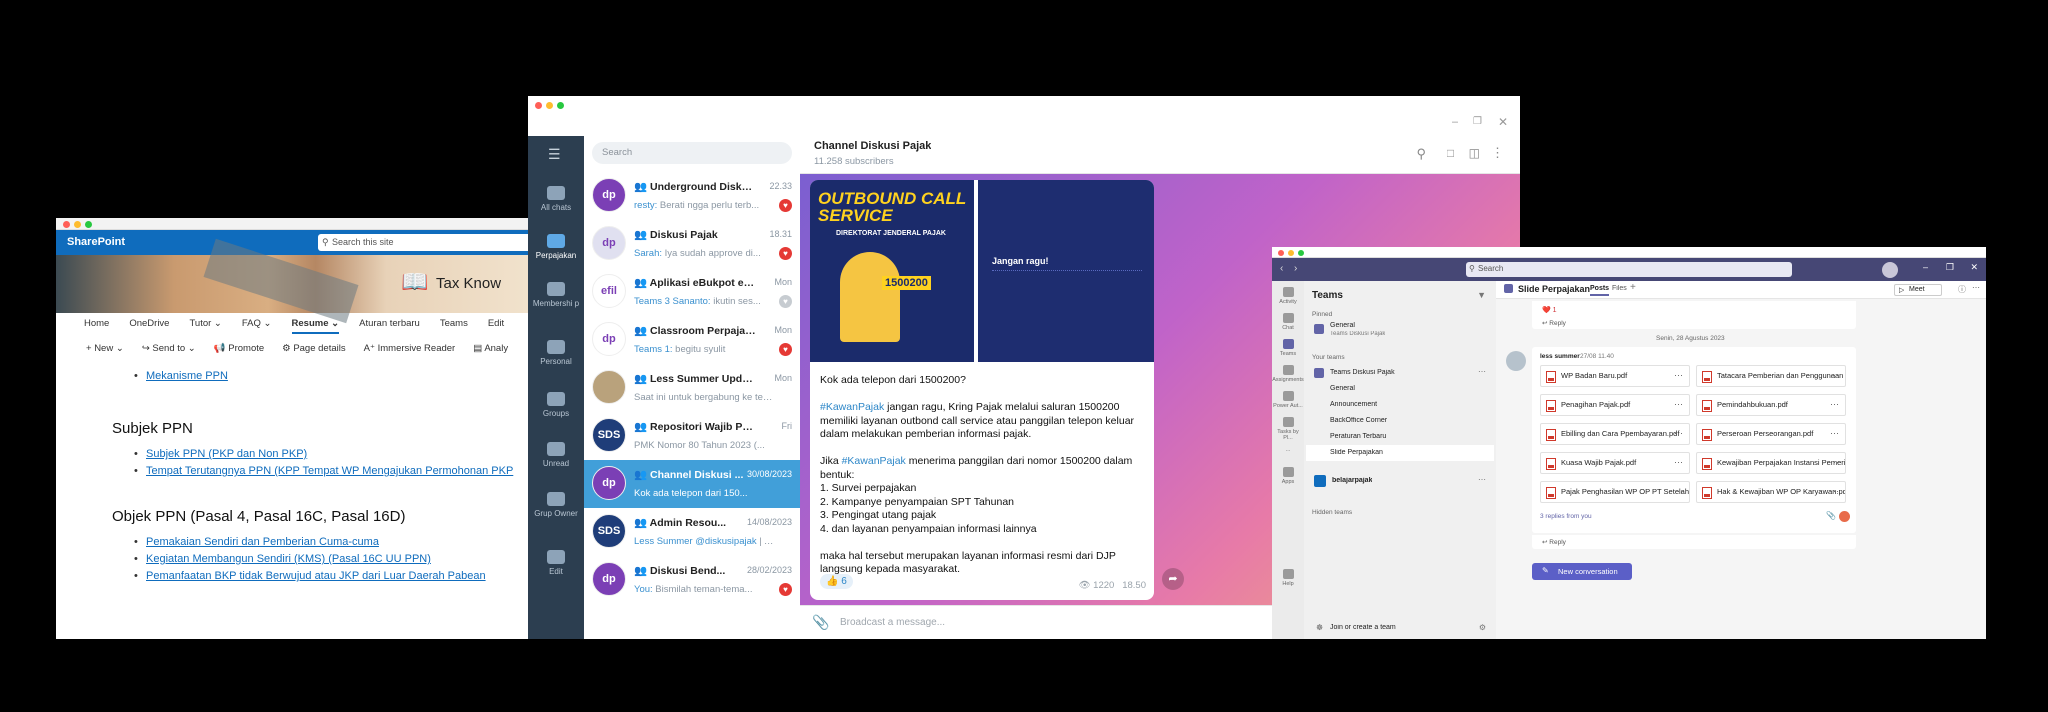 This screenshot has height=712, width=2048. Describe the element at coordinates (1288, 348) in the screenshot. I see `app-teams: Teams` at that location.